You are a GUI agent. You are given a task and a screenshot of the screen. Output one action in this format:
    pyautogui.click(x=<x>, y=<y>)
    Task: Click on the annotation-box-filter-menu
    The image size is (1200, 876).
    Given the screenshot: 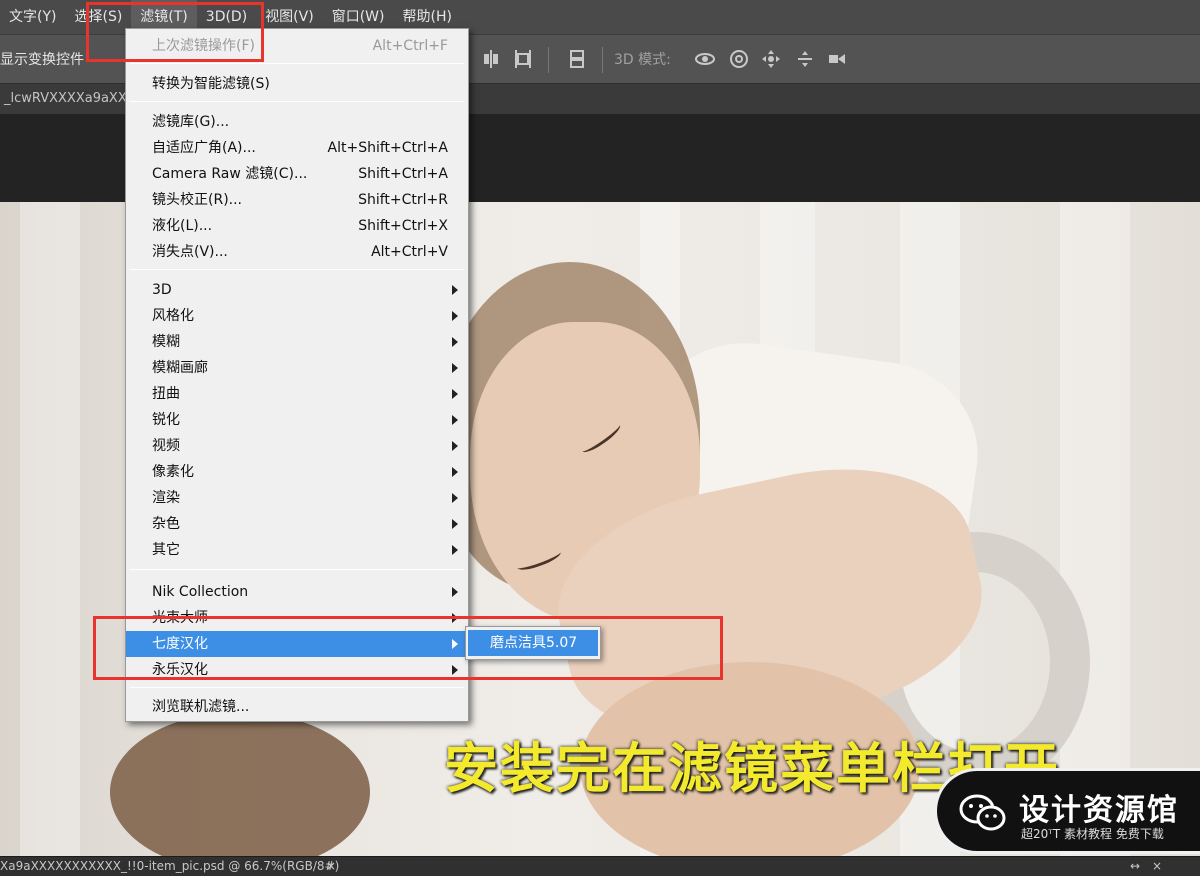 What is the action you would take?
    pyautogui.click(x=175, y=32)
    